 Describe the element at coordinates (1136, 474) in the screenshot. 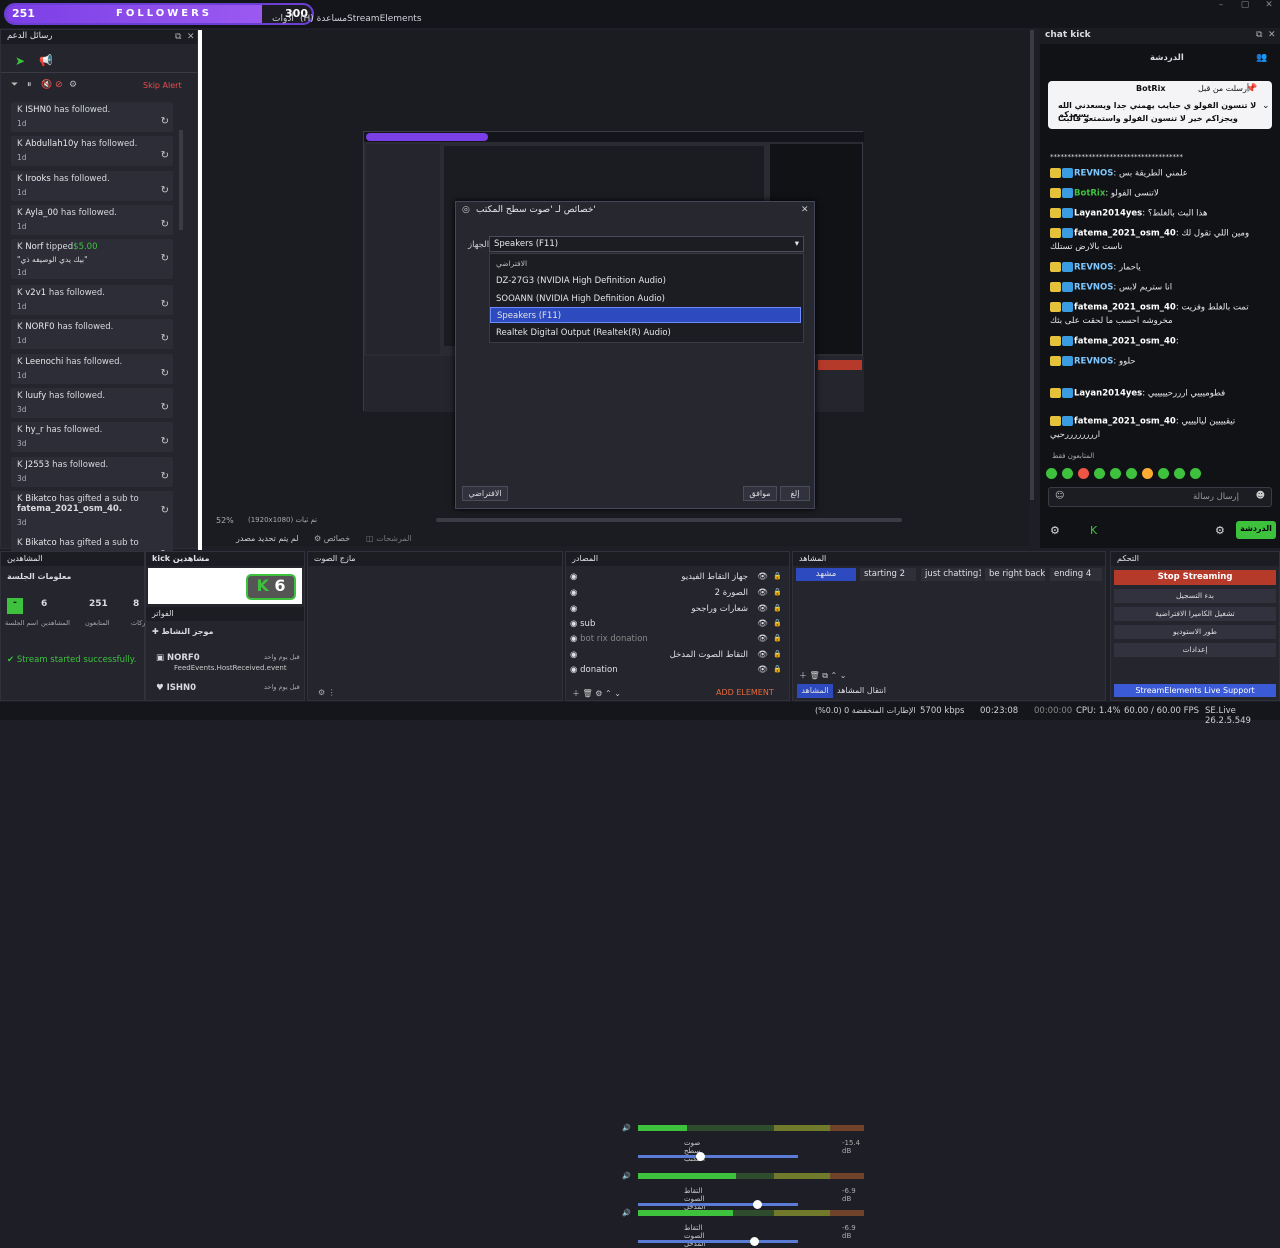

I see `emote-bar` at that location.